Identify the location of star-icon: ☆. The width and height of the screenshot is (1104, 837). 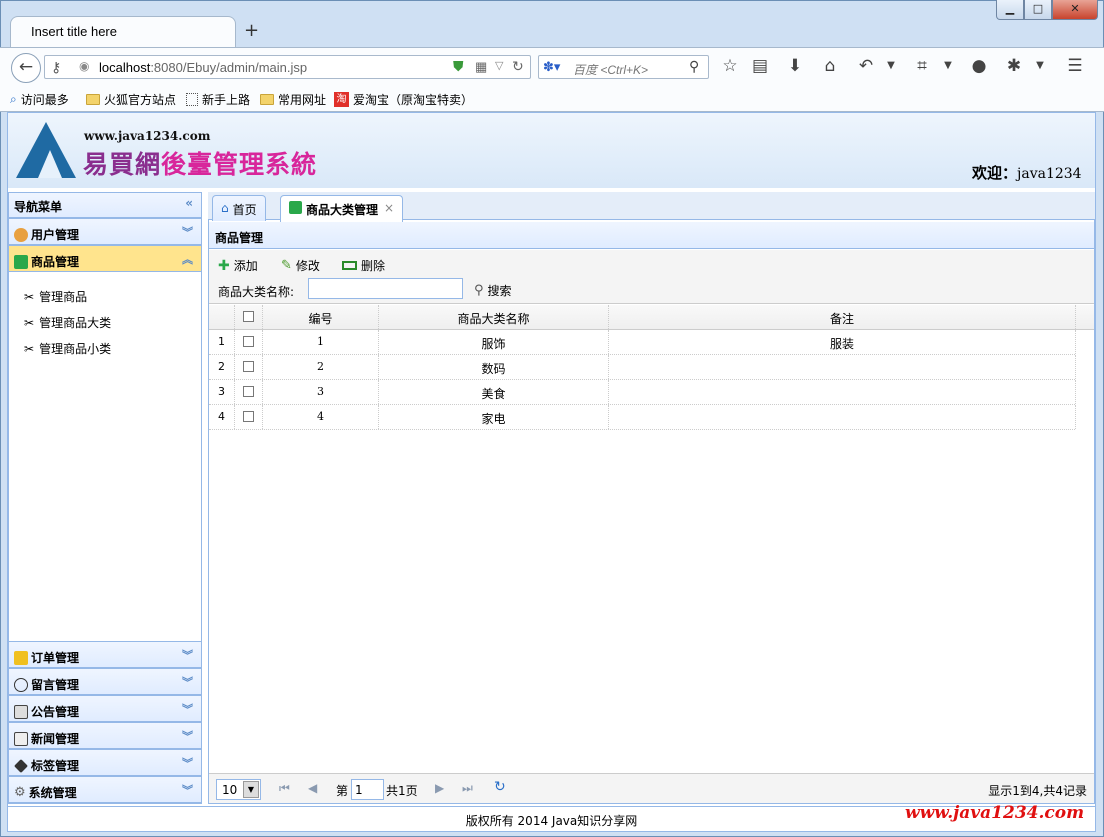
(730, 66).